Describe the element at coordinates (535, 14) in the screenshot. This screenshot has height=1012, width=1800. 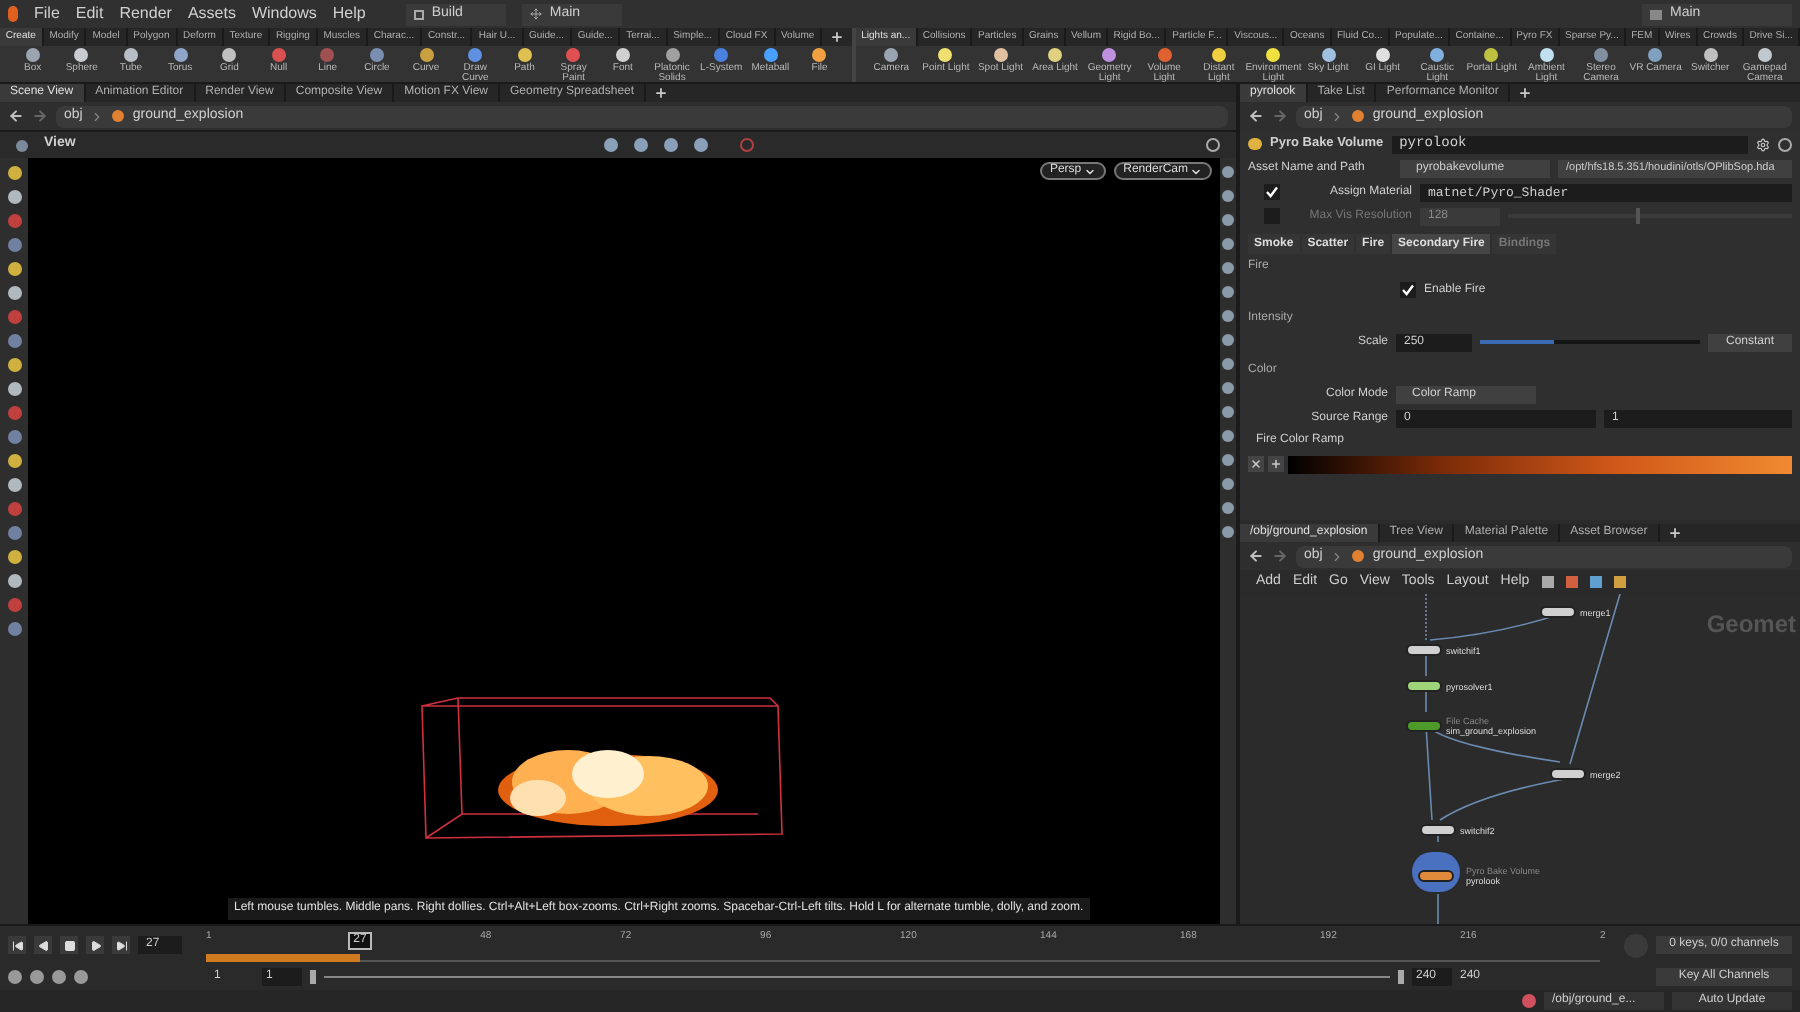
I see `move-icon` at that location.